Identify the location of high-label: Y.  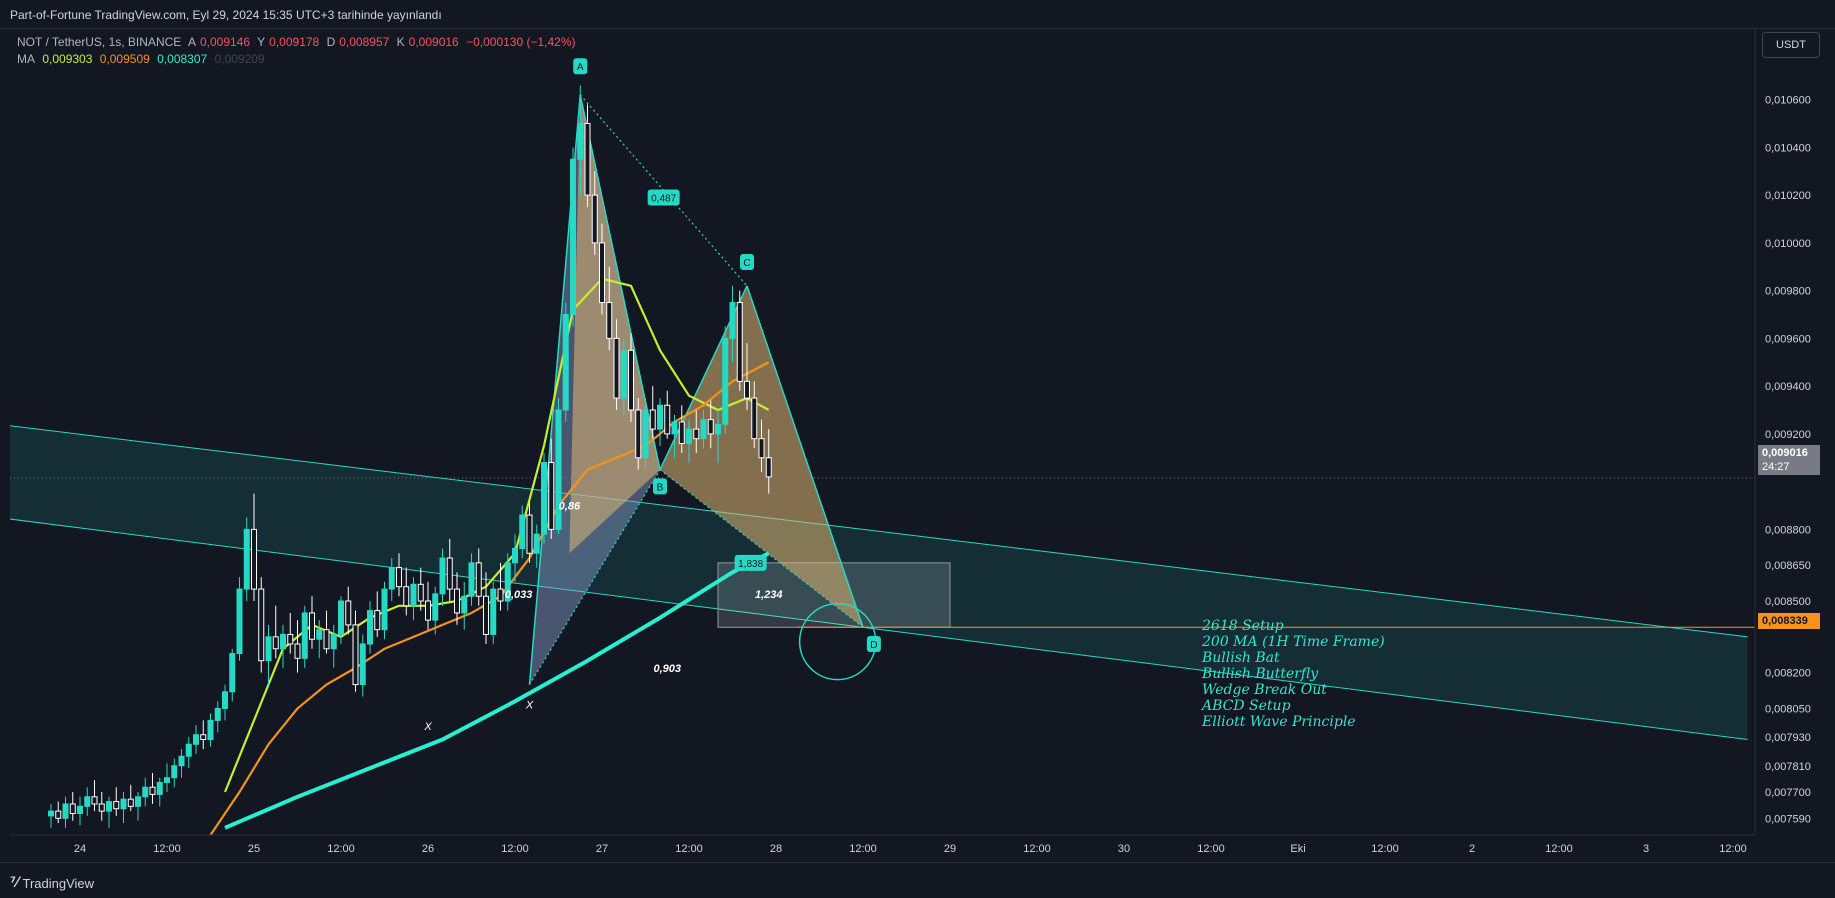
(261, 42).